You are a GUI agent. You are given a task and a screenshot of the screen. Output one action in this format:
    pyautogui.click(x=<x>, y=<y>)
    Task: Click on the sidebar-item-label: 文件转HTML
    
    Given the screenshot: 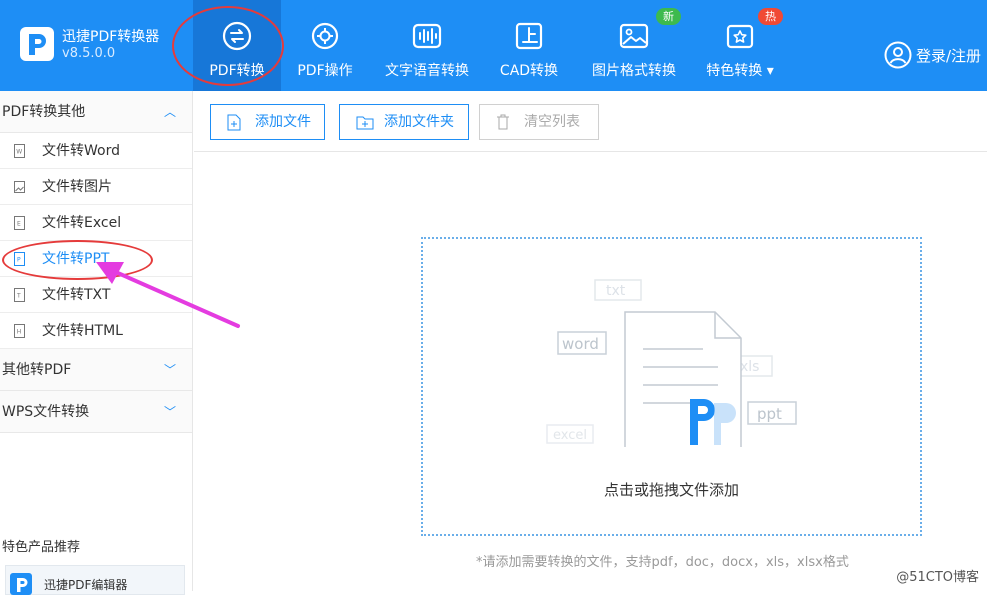 What is the action you would take?
    pyautogui.click(x=82, y=331)
    